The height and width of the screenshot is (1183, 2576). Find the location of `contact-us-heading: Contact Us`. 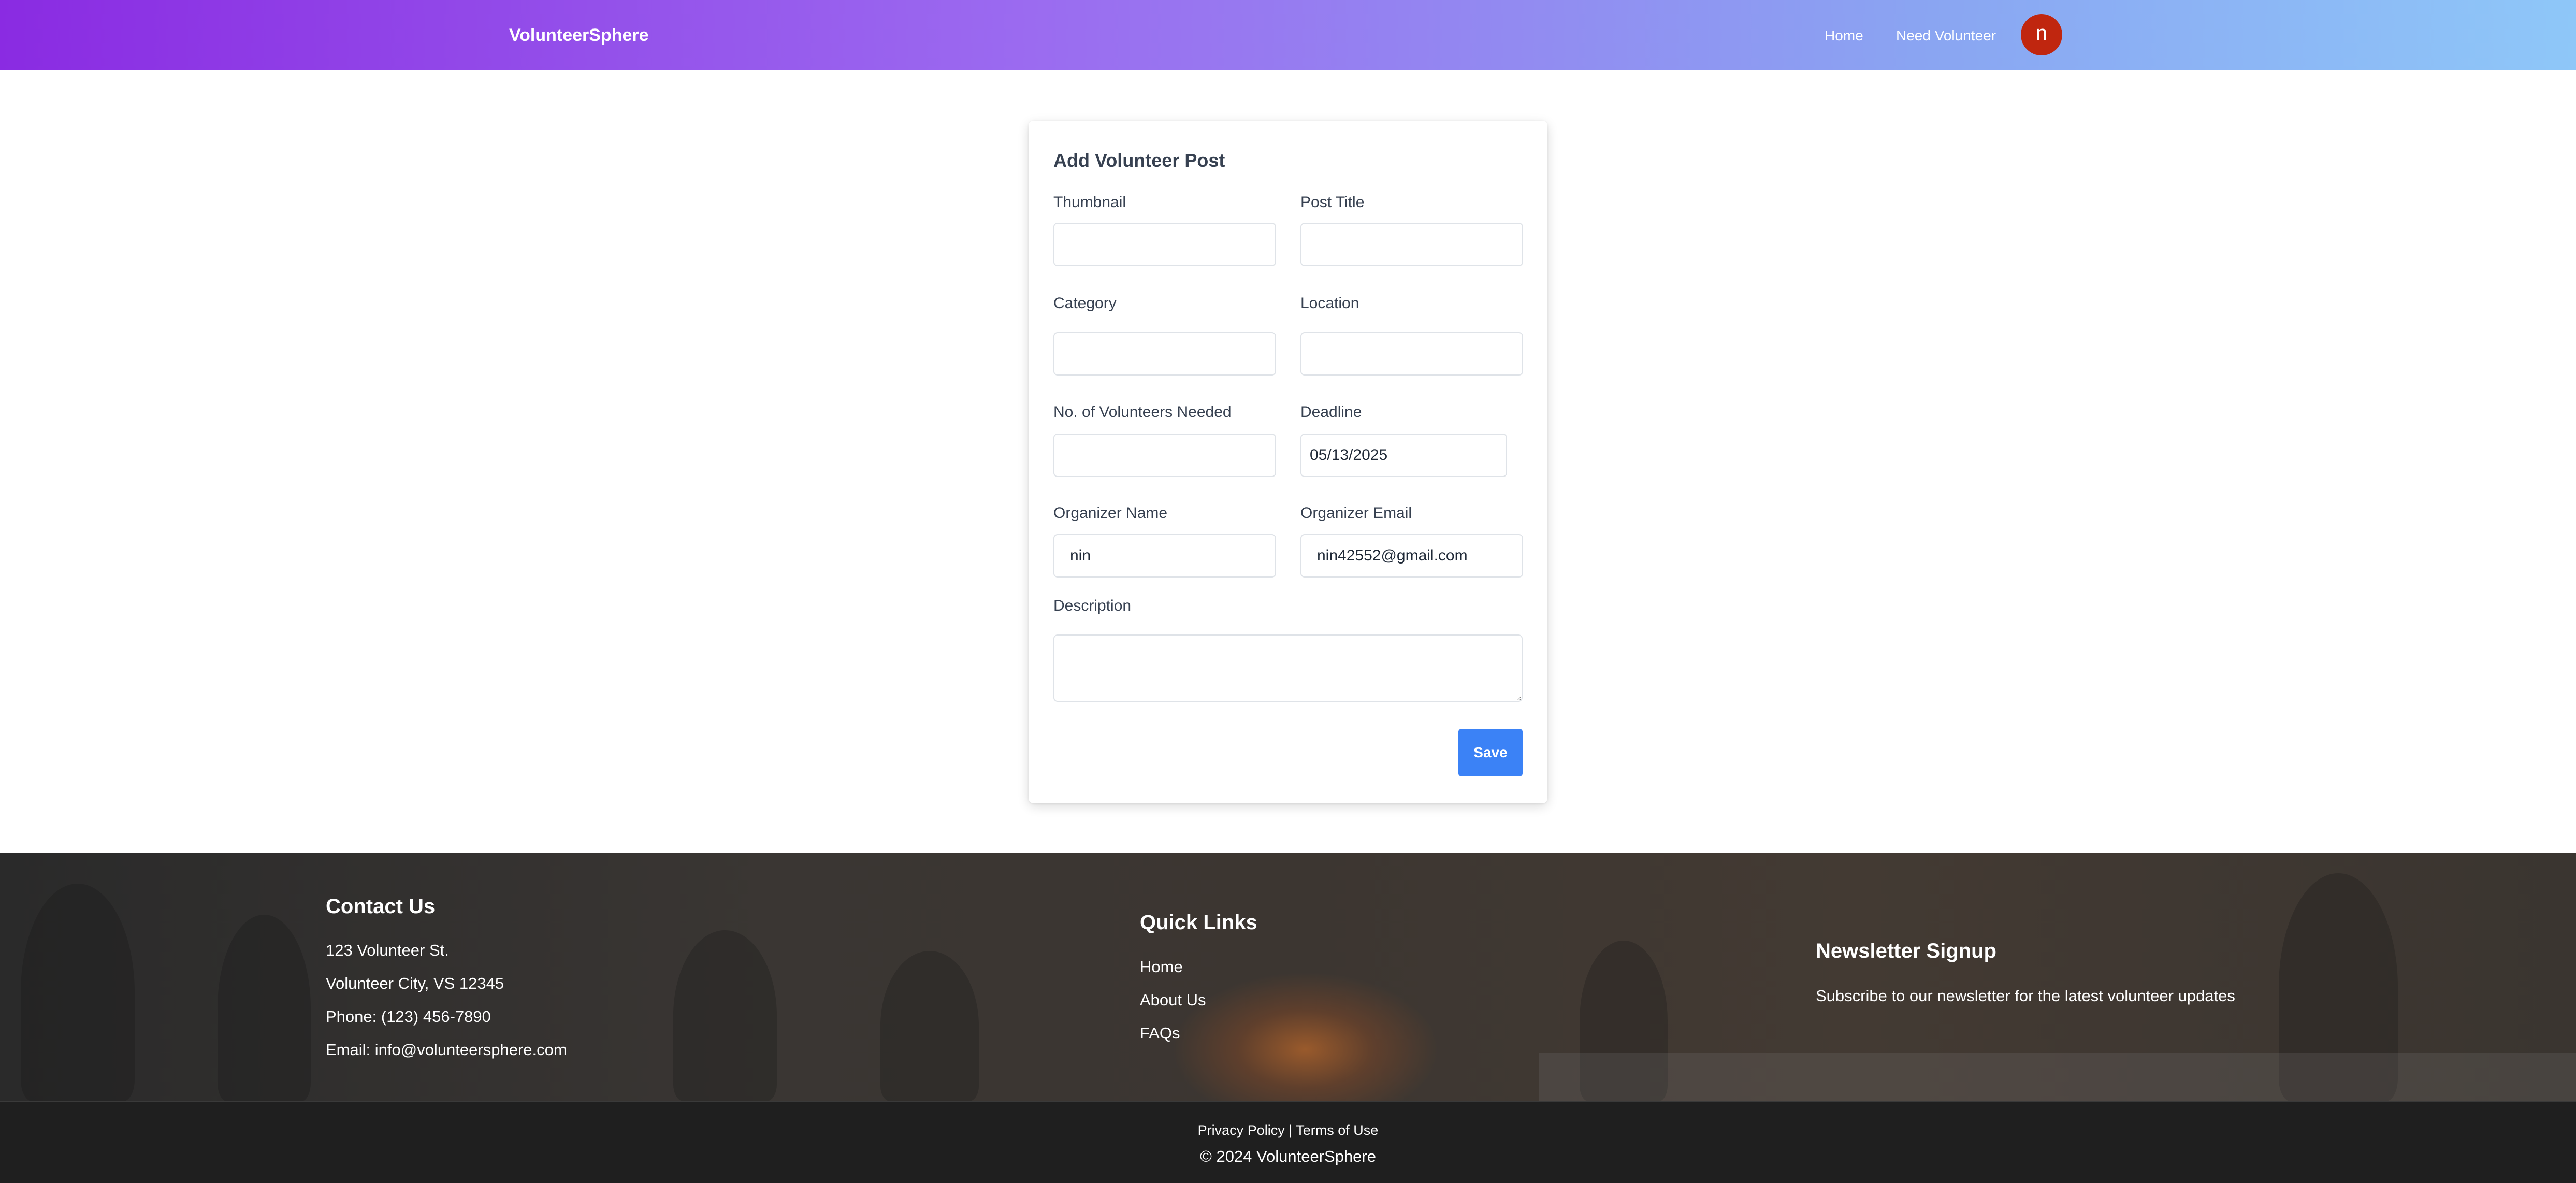

contact-us-heading: Contact Us is located at coordinates (381, 906).